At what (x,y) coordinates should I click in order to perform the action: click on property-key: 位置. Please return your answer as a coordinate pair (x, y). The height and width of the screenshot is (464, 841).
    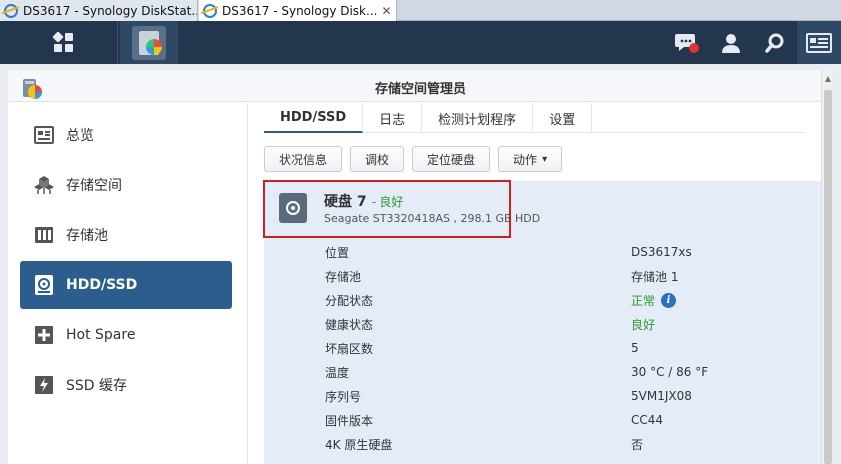
    Looking at the image, I should click on (337, 252).